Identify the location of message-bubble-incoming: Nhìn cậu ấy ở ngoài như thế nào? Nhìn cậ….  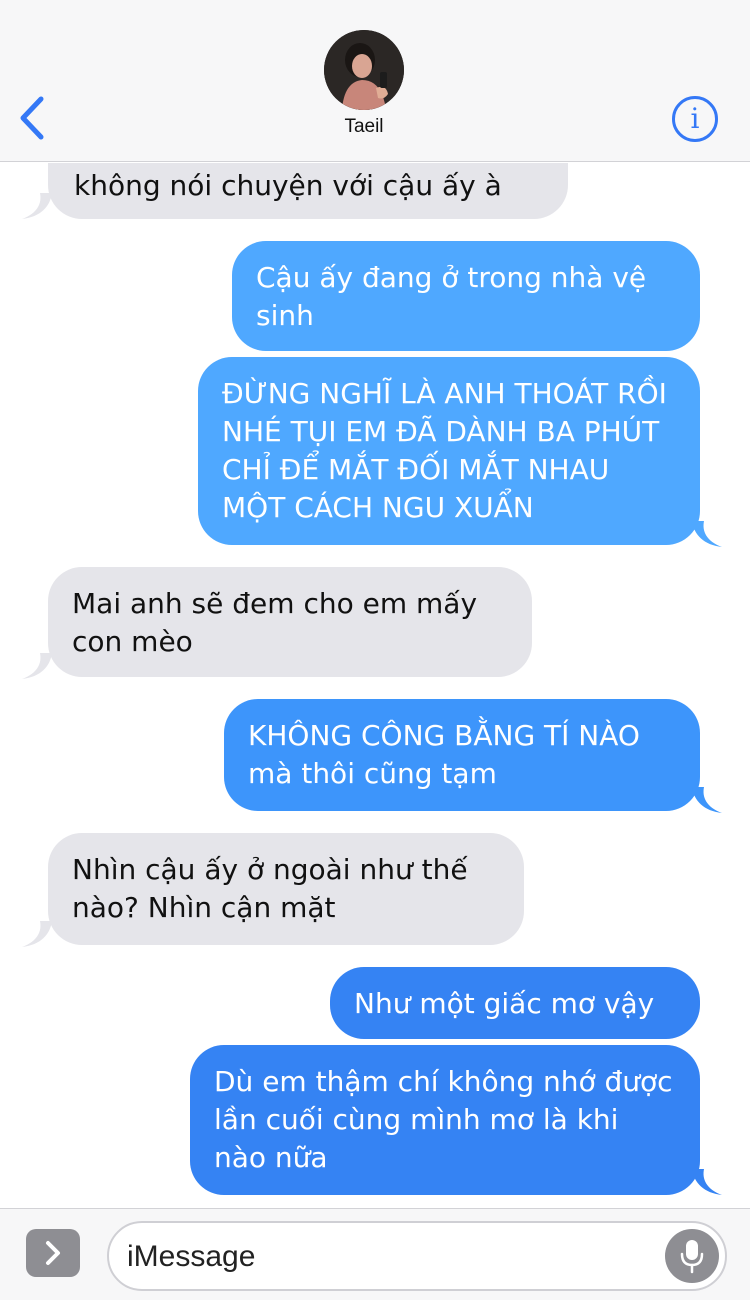
(286, 889).